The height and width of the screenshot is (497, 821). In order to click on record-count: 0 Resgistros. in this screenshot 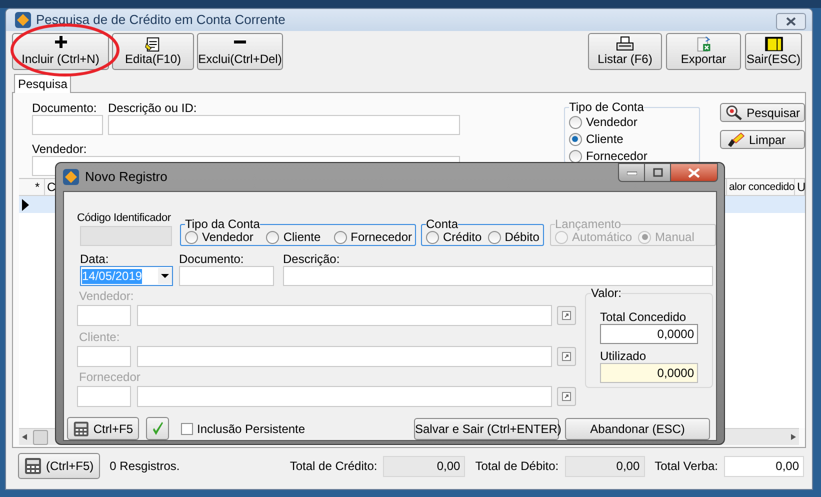, I will do `click(145, 466)`.